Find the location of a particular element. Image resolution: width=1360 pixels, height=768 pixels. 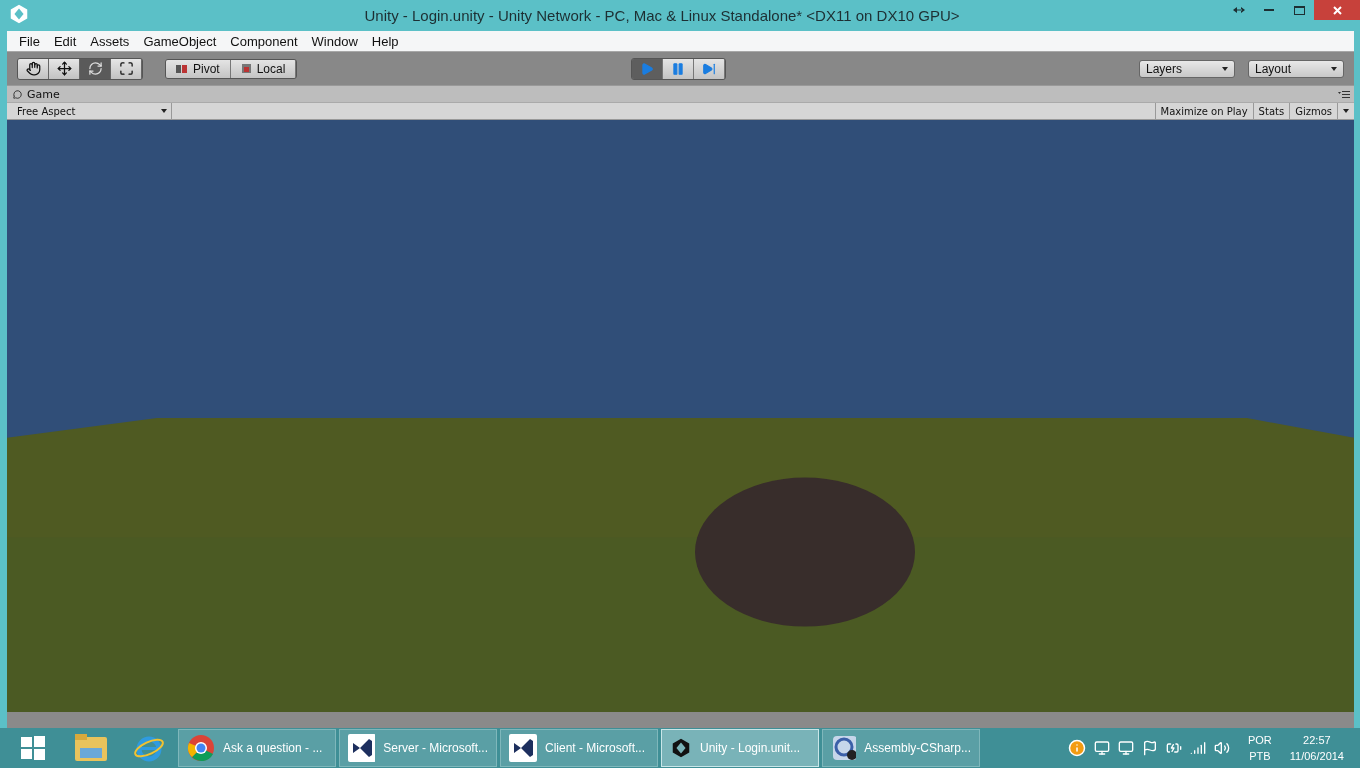

pause-icon is located at coordinates (678, 68).